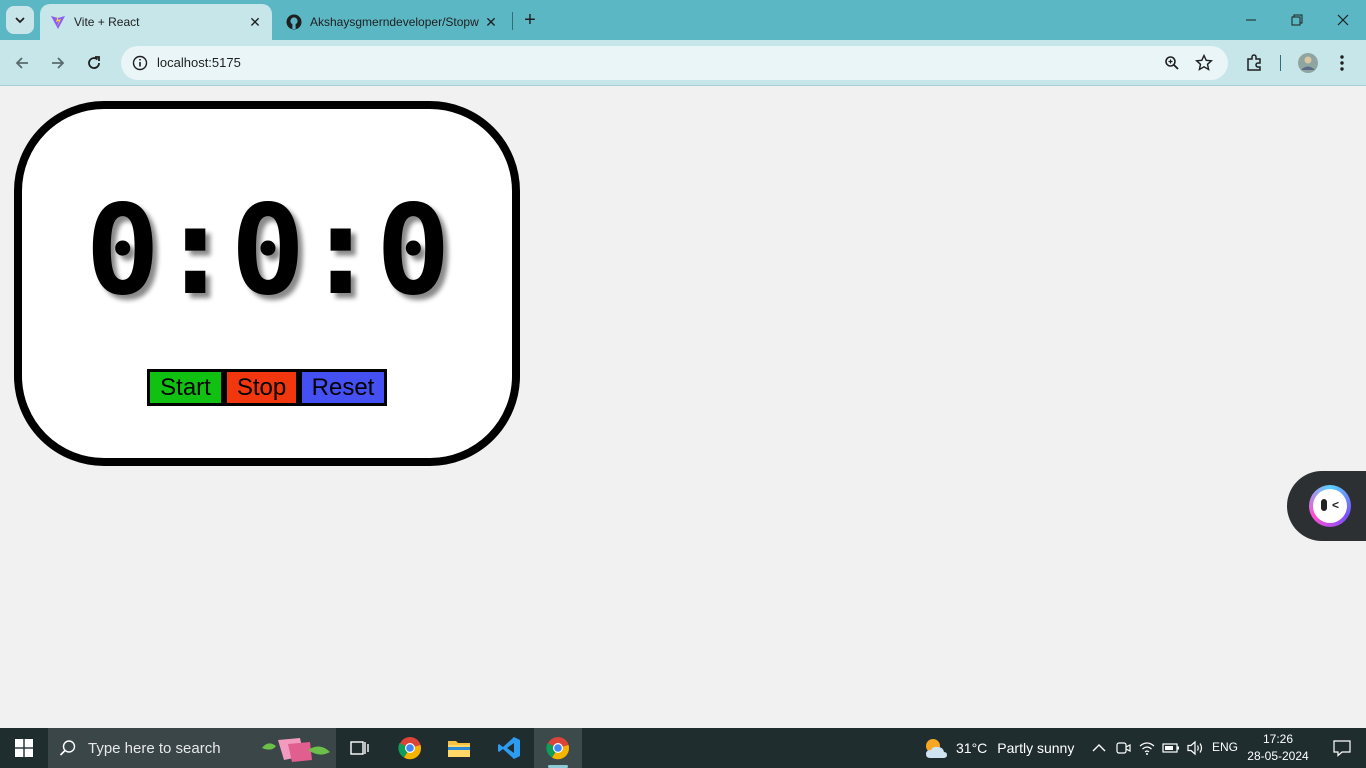 This screenshot has height=768, width=1366. I want to click on minimize-button, so click(1251, 20).